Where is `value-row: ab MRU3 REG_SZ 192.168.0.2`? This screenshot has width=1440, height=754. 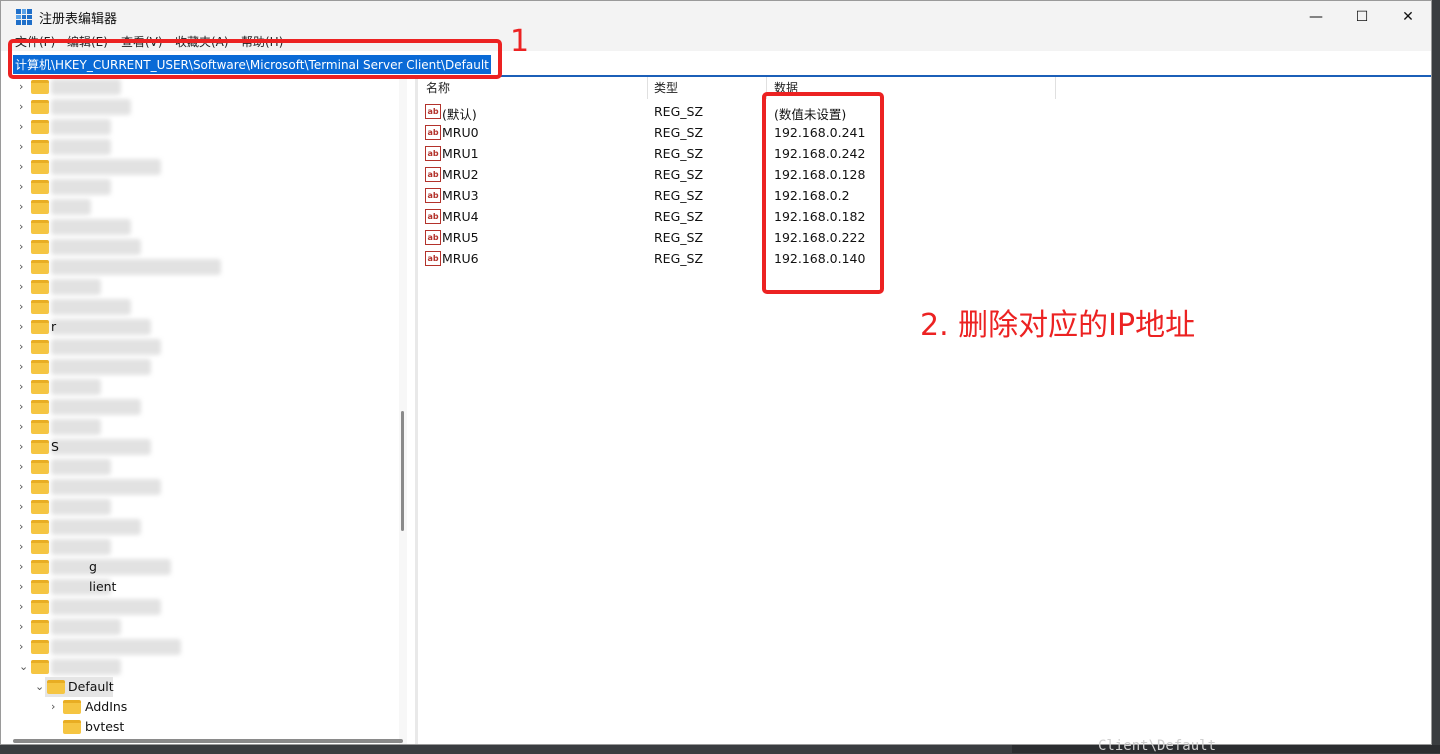 value-row: ab MRU3 REG_SZ 192.168.0.2 is located at coordinates (919, 195).